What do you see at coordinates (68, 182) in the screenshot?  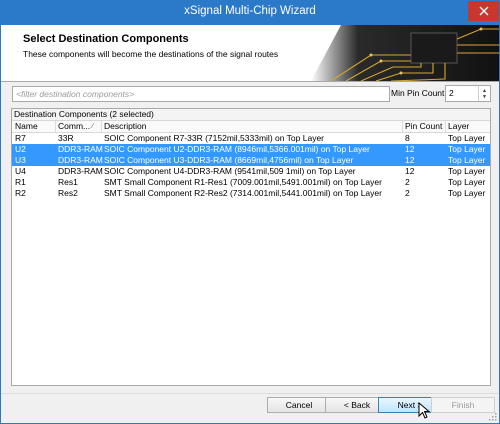 I see `cell-comment: Res1` at bounding box center [68, 182].